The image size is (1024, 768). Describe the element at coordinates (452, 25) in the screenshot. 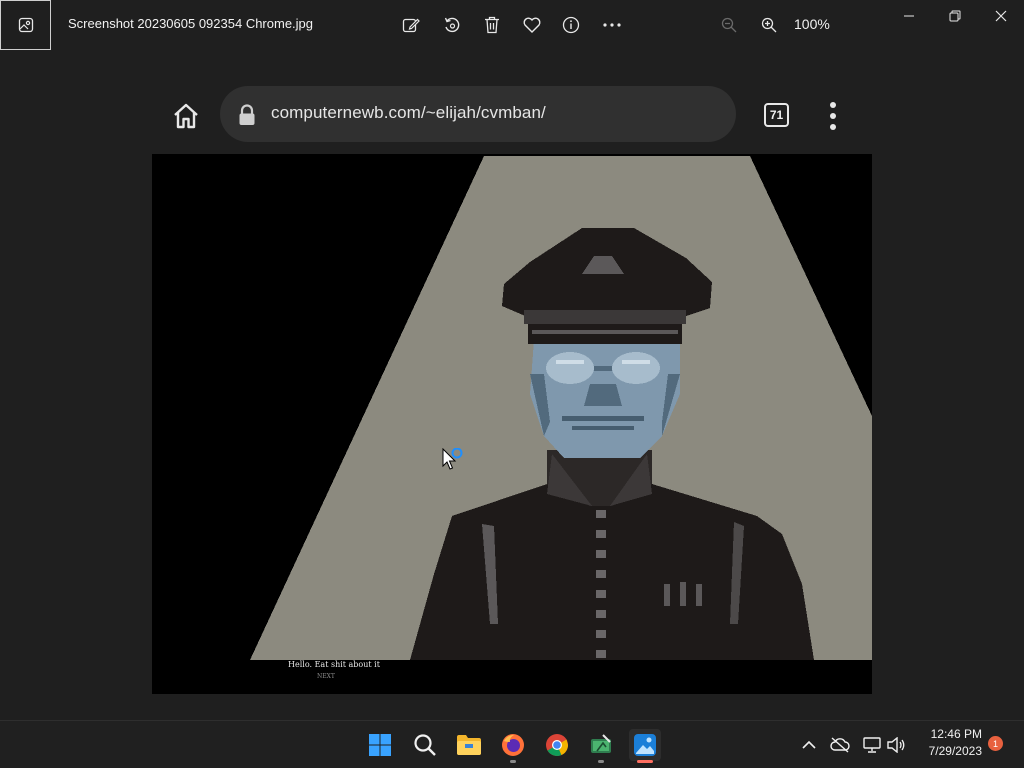

I see `rotate-icon` at that location.